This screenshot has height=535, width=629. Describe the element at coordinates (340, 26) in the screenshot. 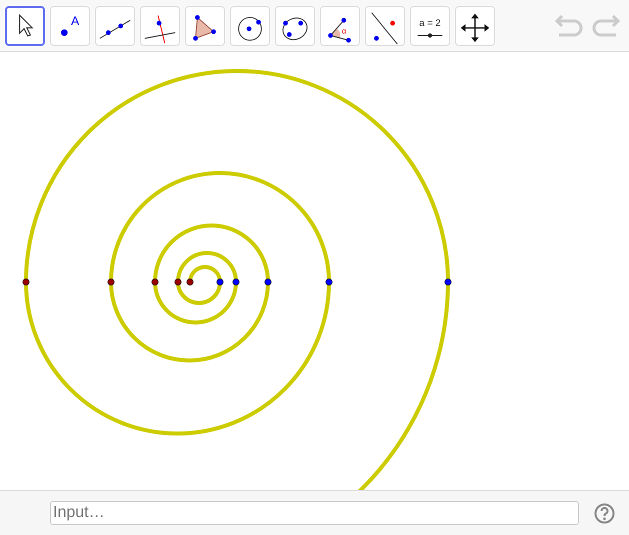

I see `tool-button: α` at that location.